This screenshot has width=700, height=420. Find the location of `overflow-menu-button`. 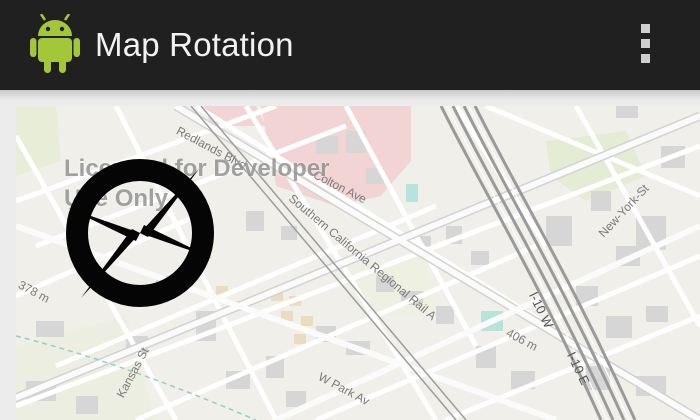

overflow-menu-button is located at coordinates (646, 45).